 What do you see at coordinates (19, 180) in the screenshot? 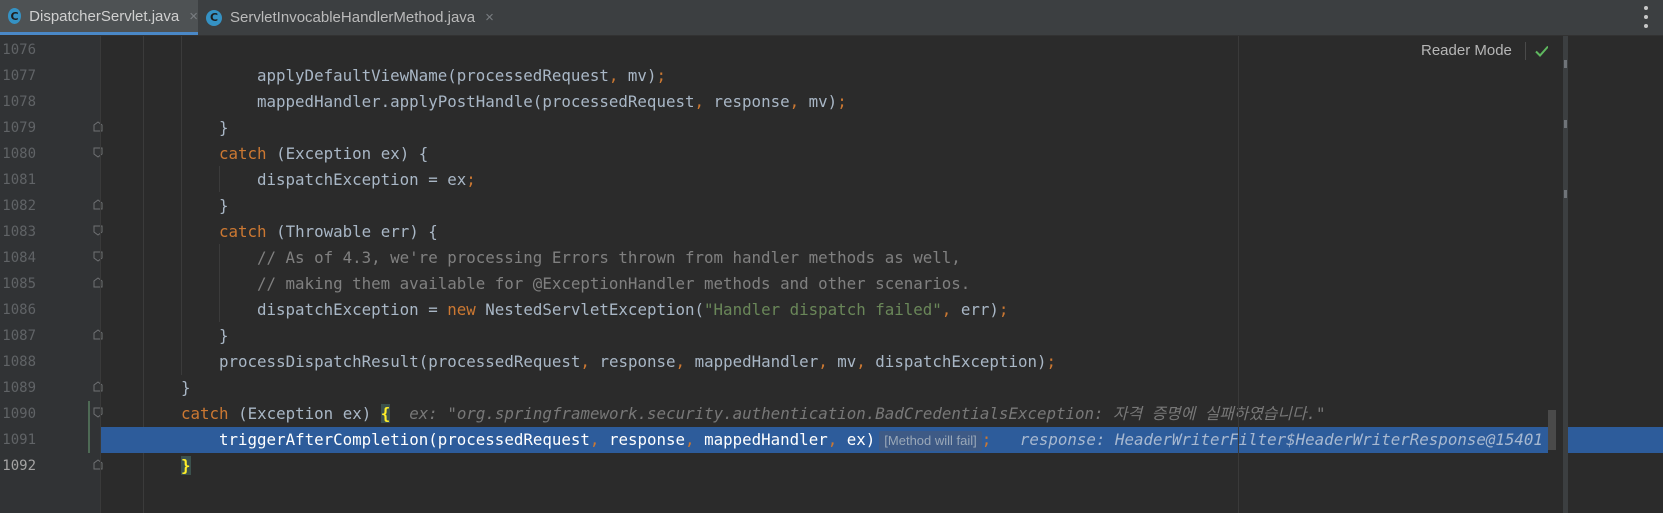
I see `line-number: 1081` at bounding box center [19, 180].